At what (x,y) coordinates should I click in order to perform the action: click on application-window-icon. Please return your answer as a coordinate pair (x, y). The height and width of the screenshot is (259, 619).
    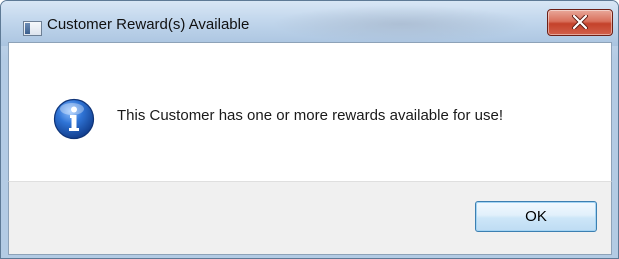
    Looking at the image, I should click on (32, 28).